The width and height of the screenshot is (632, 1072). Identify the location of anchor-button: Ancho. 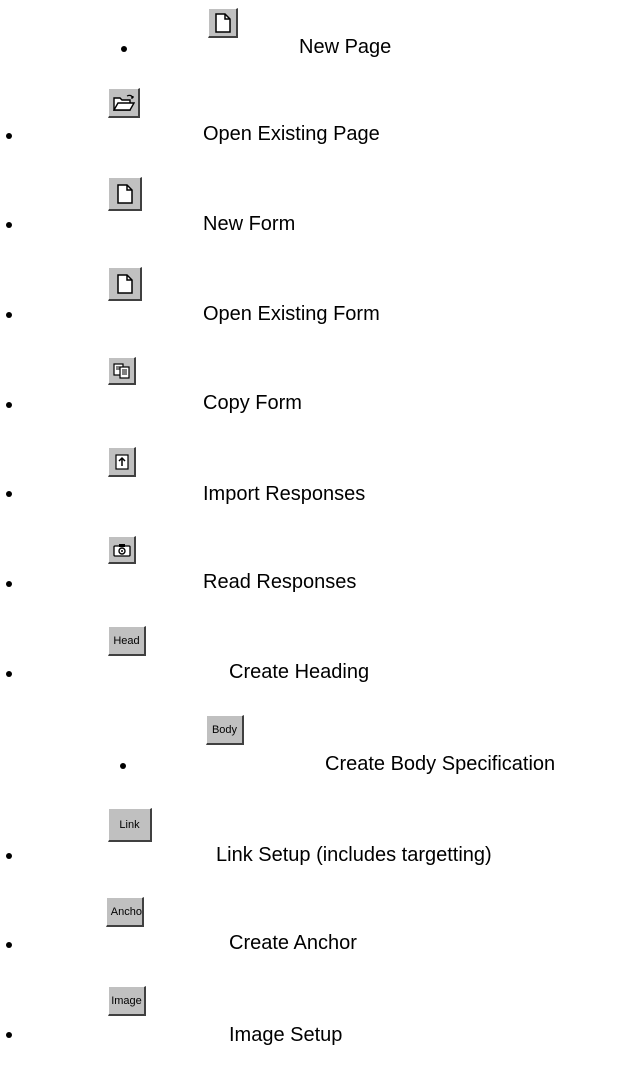
(125, 912).